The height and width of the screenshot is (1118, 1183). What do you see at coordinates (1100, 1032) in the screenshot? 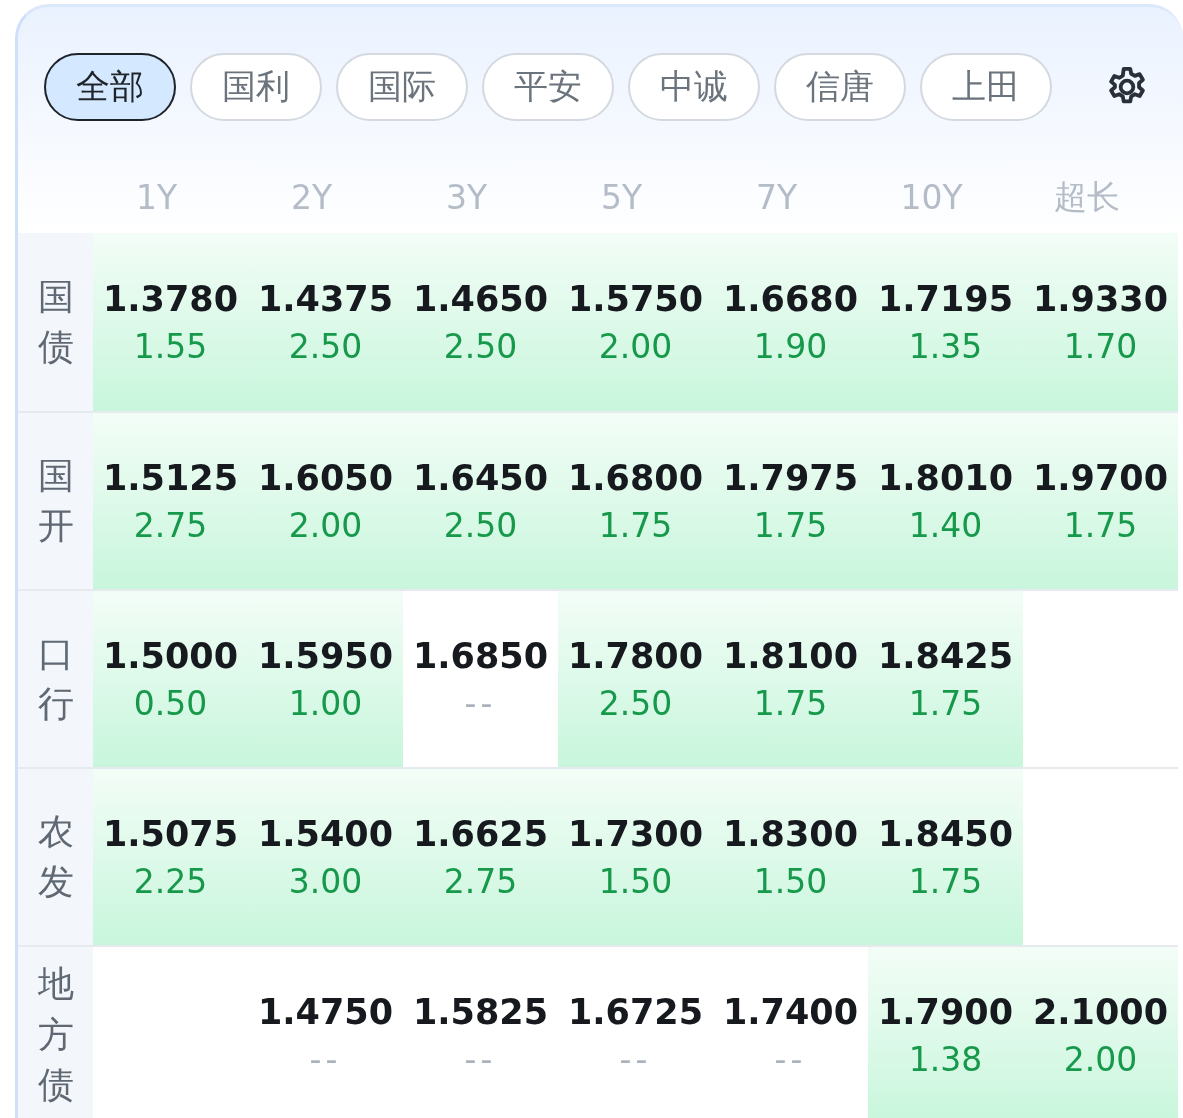
I see `rate-cell: 2.1000 2.00` at bounding box center [1100, 1032].